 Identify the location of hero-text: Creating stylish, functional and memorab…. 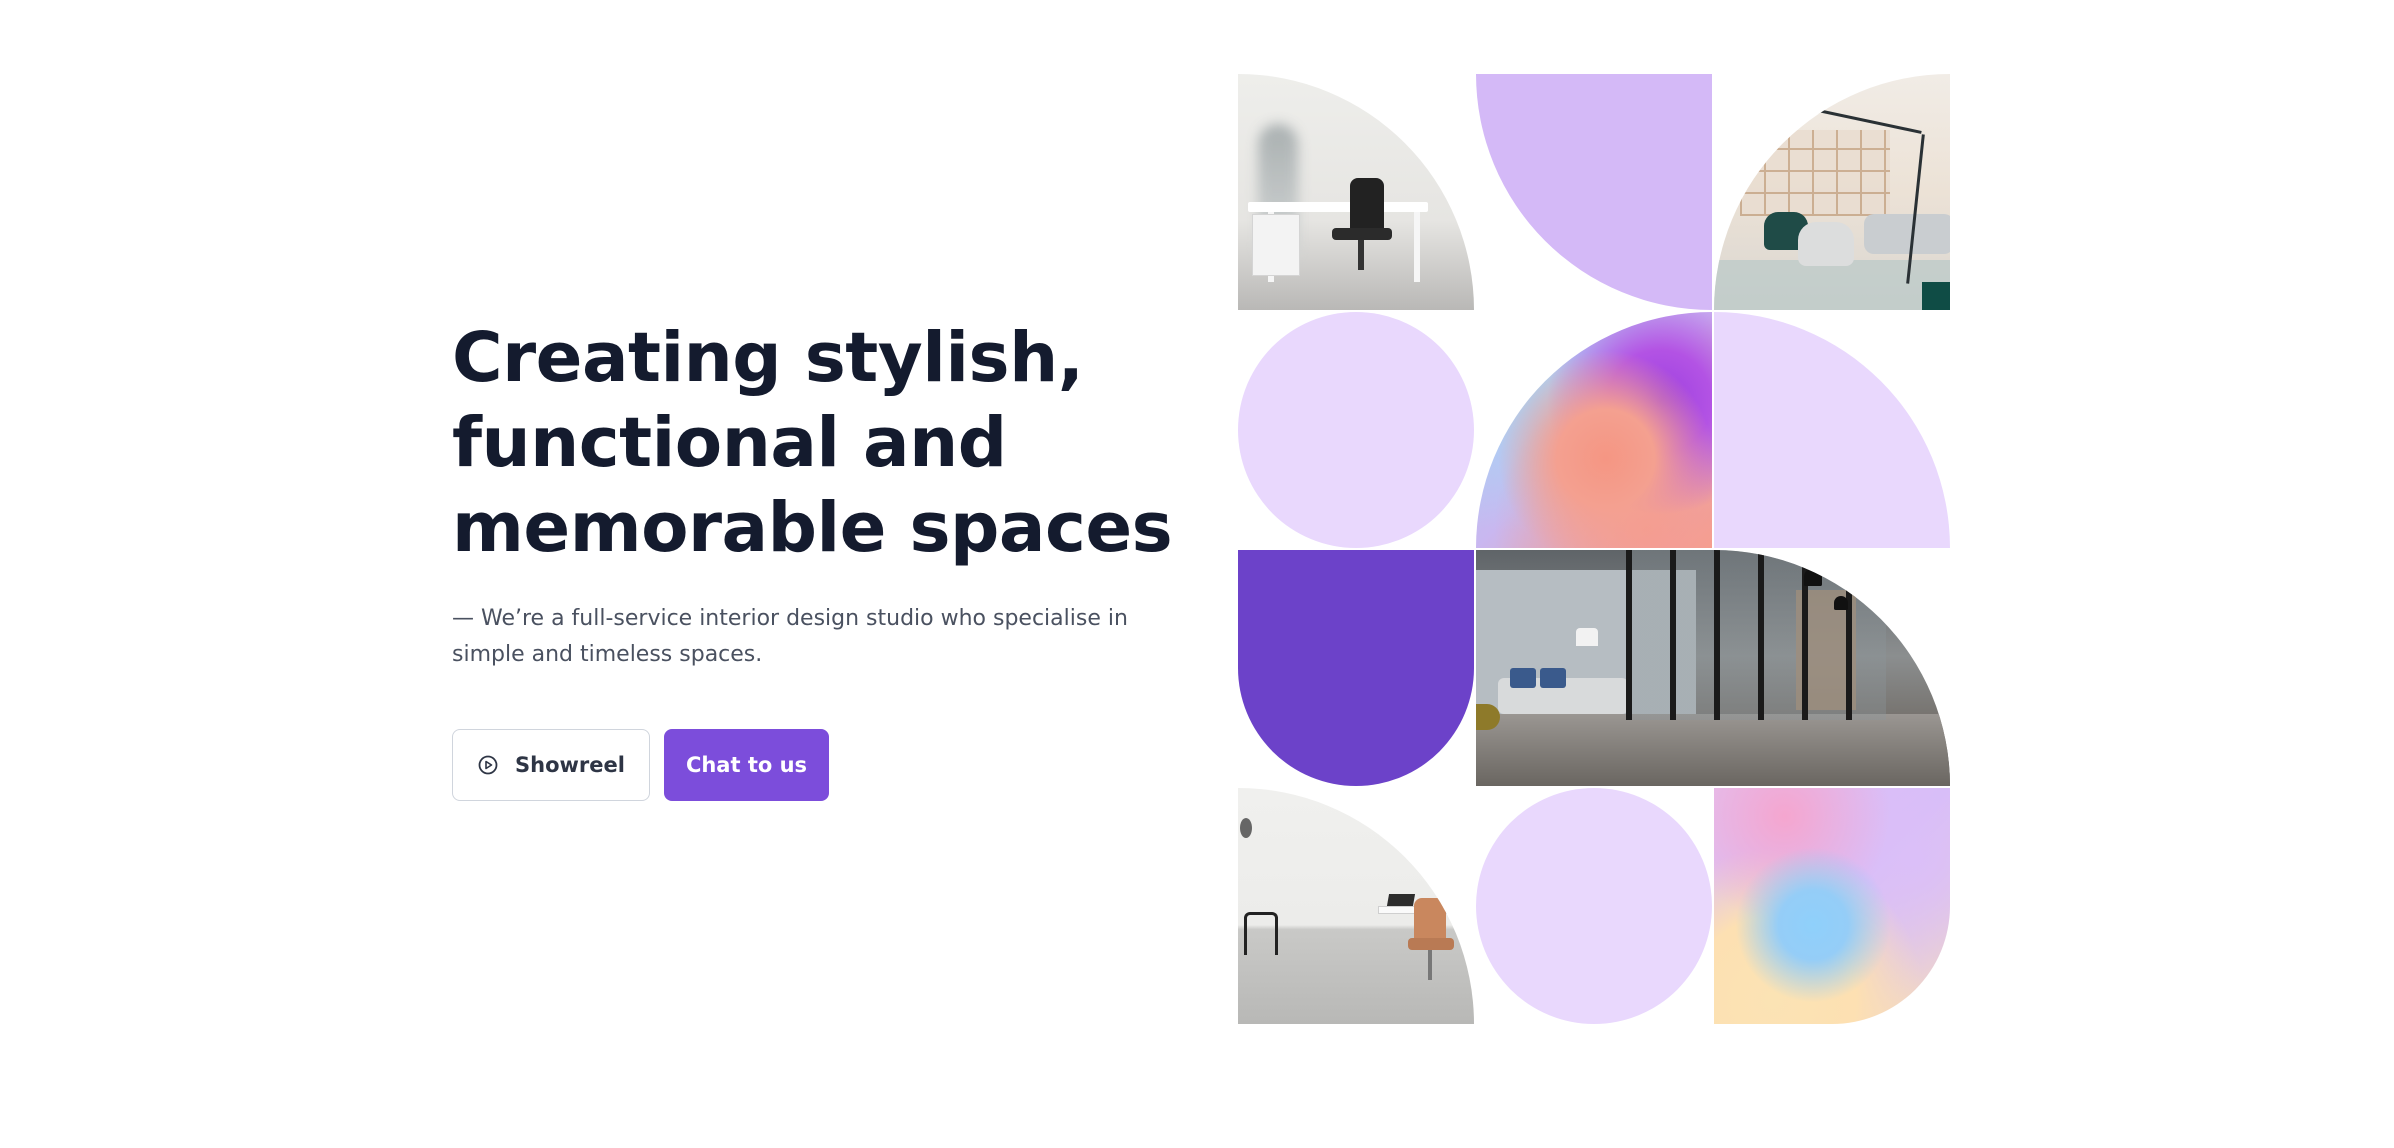
(822, 558).